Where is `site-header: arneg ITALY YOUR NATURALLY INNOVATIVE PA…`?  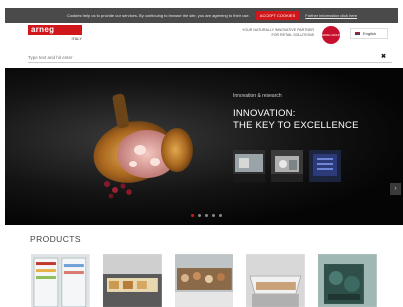
site-header: arneg ITALY YOUR NATURALLY INNOVATIVE PA… is located at coordinates (201, 35).